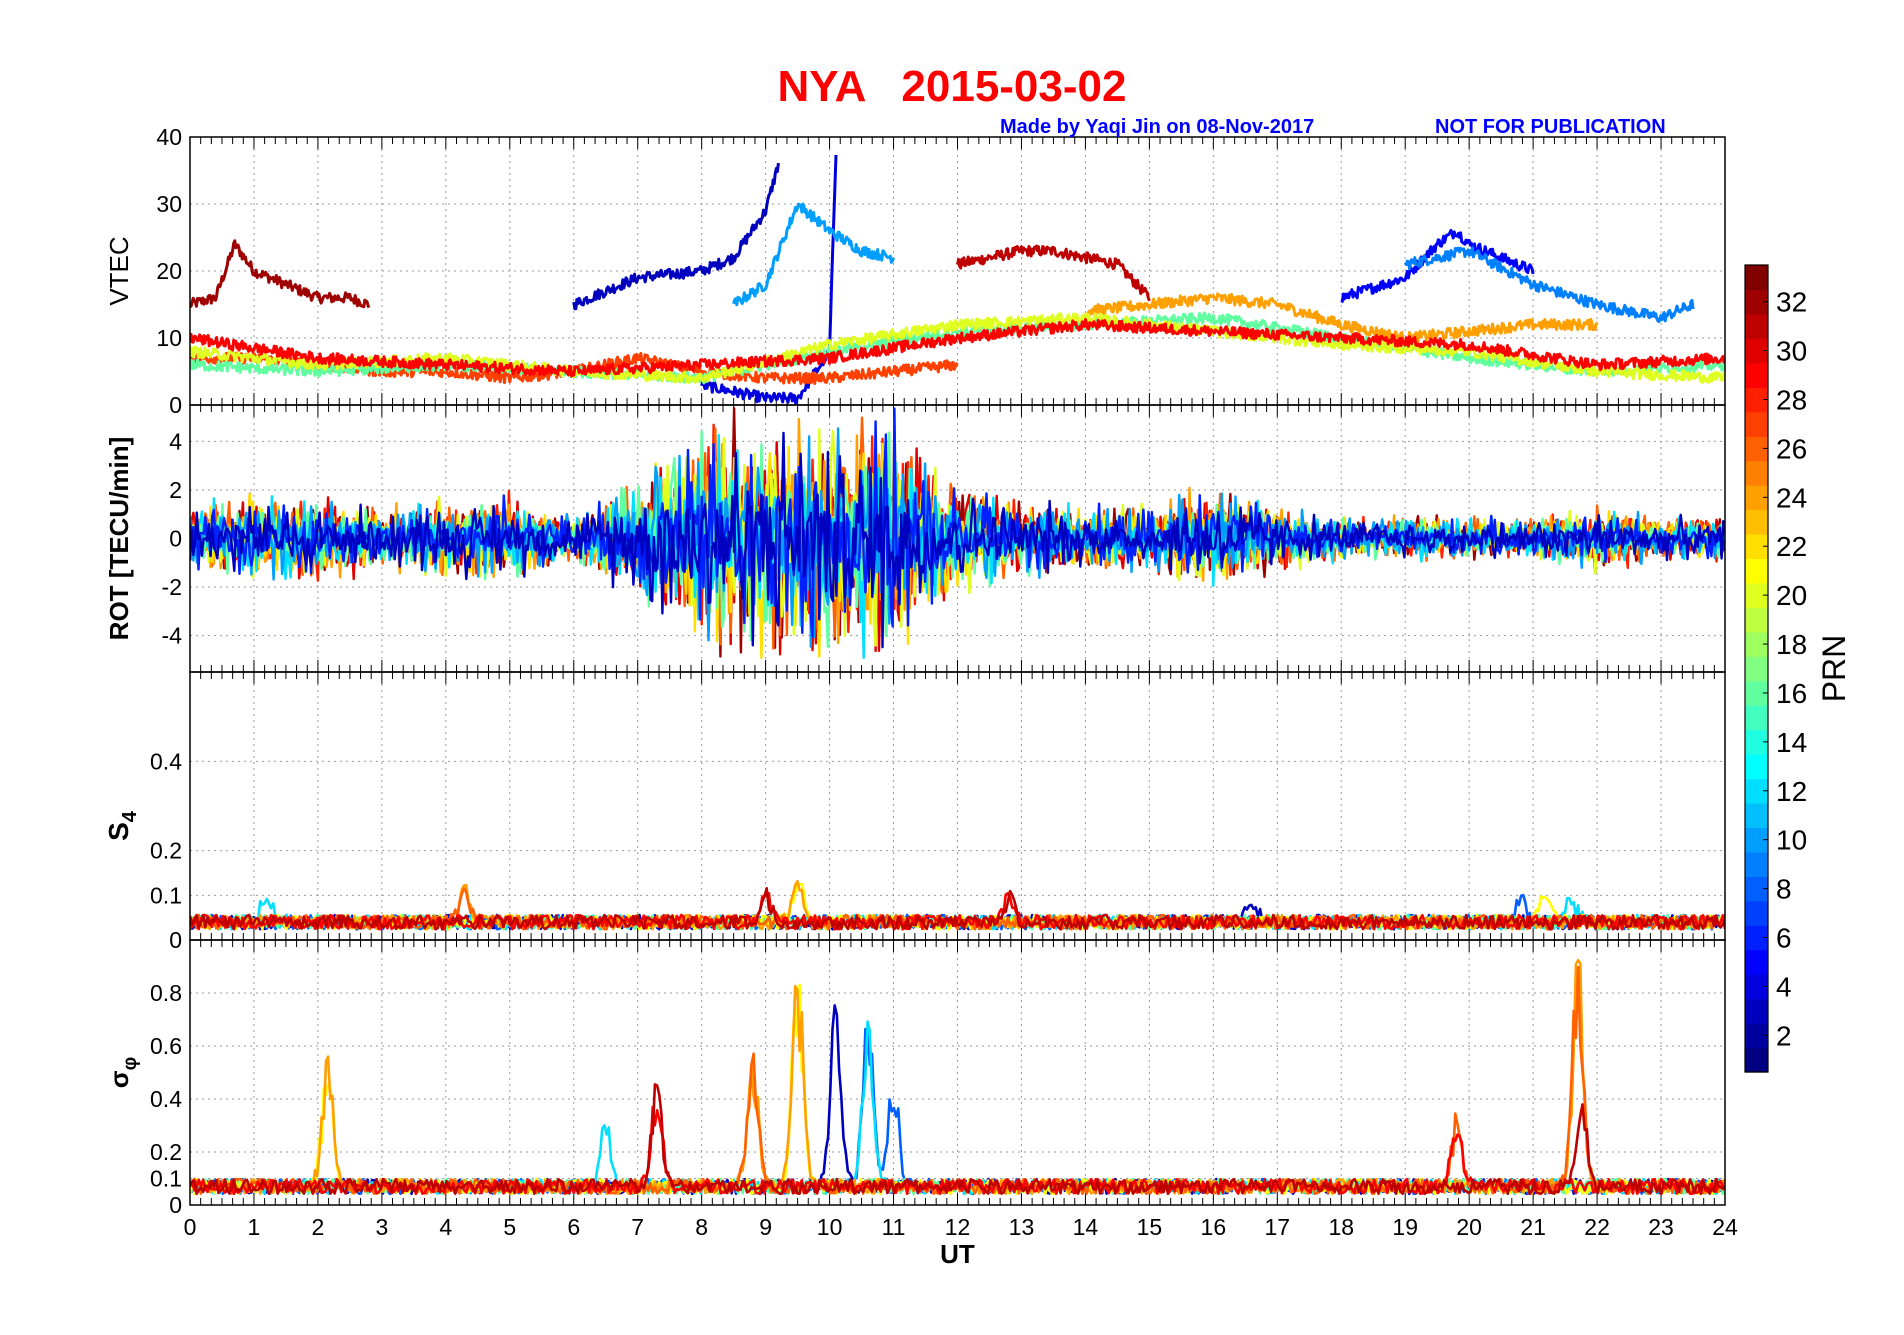  Describe the element at coordinates (1791, 693) in the screenshot. I see `colorbar-tick-label: 16` at that location.